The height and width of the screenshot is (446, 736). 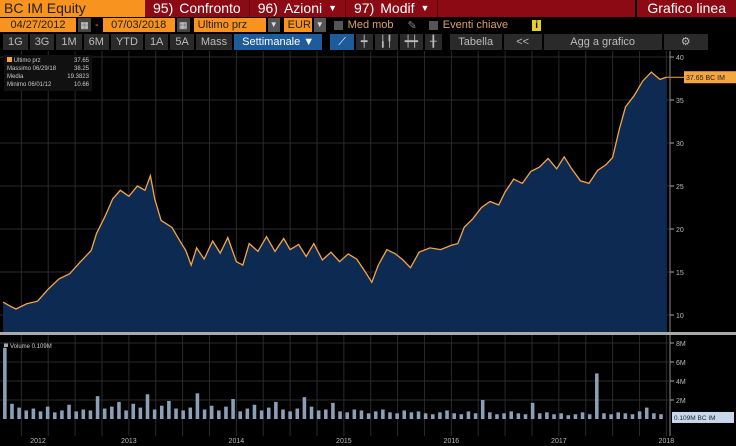 I want to click on x-tick-label: 2015, so click(x=344, y=441).